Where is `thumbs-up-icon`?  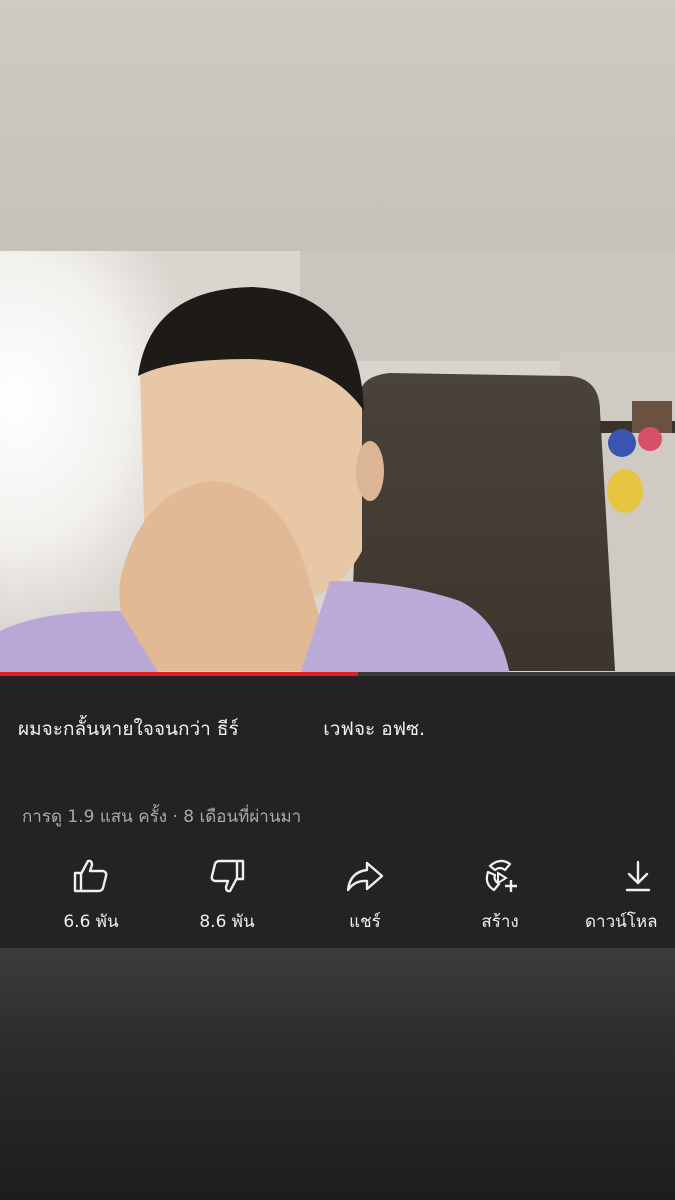 thumbs-up-icon is located at coordinates (90, 876).